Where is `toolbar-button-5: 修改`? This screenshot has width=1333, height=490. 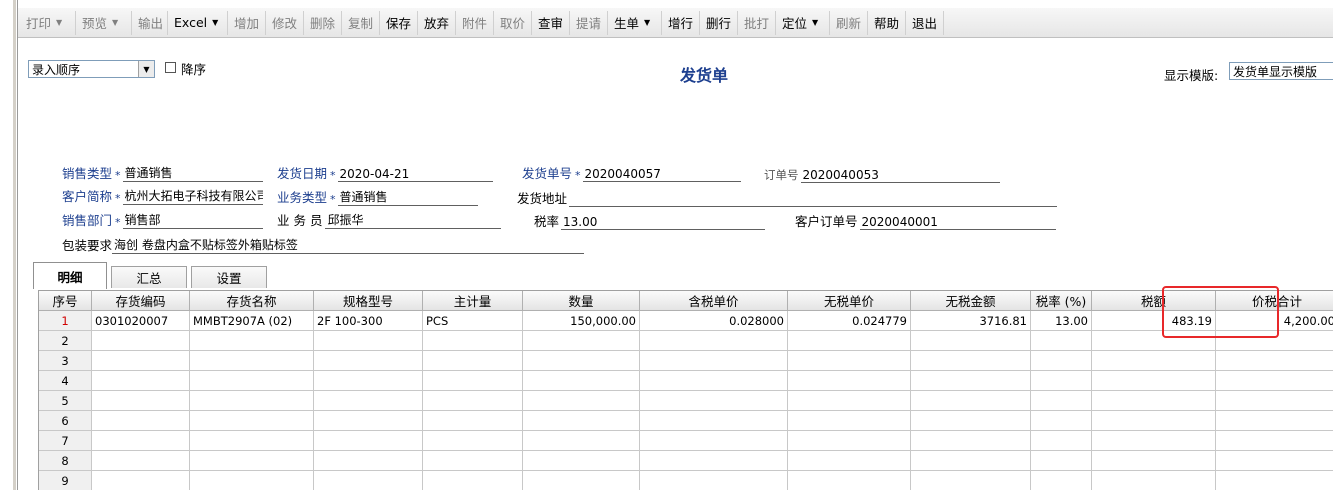 toolbar-button-5: 修改 is located at coordinates (285, 22).